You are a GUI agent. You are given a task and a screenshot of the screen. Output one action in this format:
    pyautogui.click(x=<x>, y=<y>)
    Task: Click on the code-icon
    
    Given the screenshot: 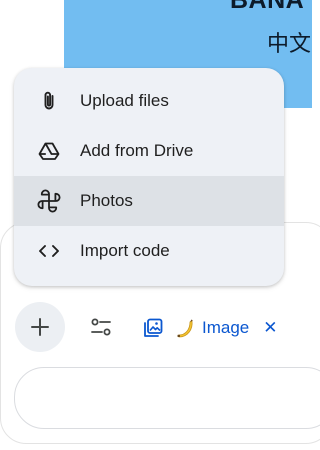 What is the action you would take?
    pyautogui.click(x=49, y=251)
    